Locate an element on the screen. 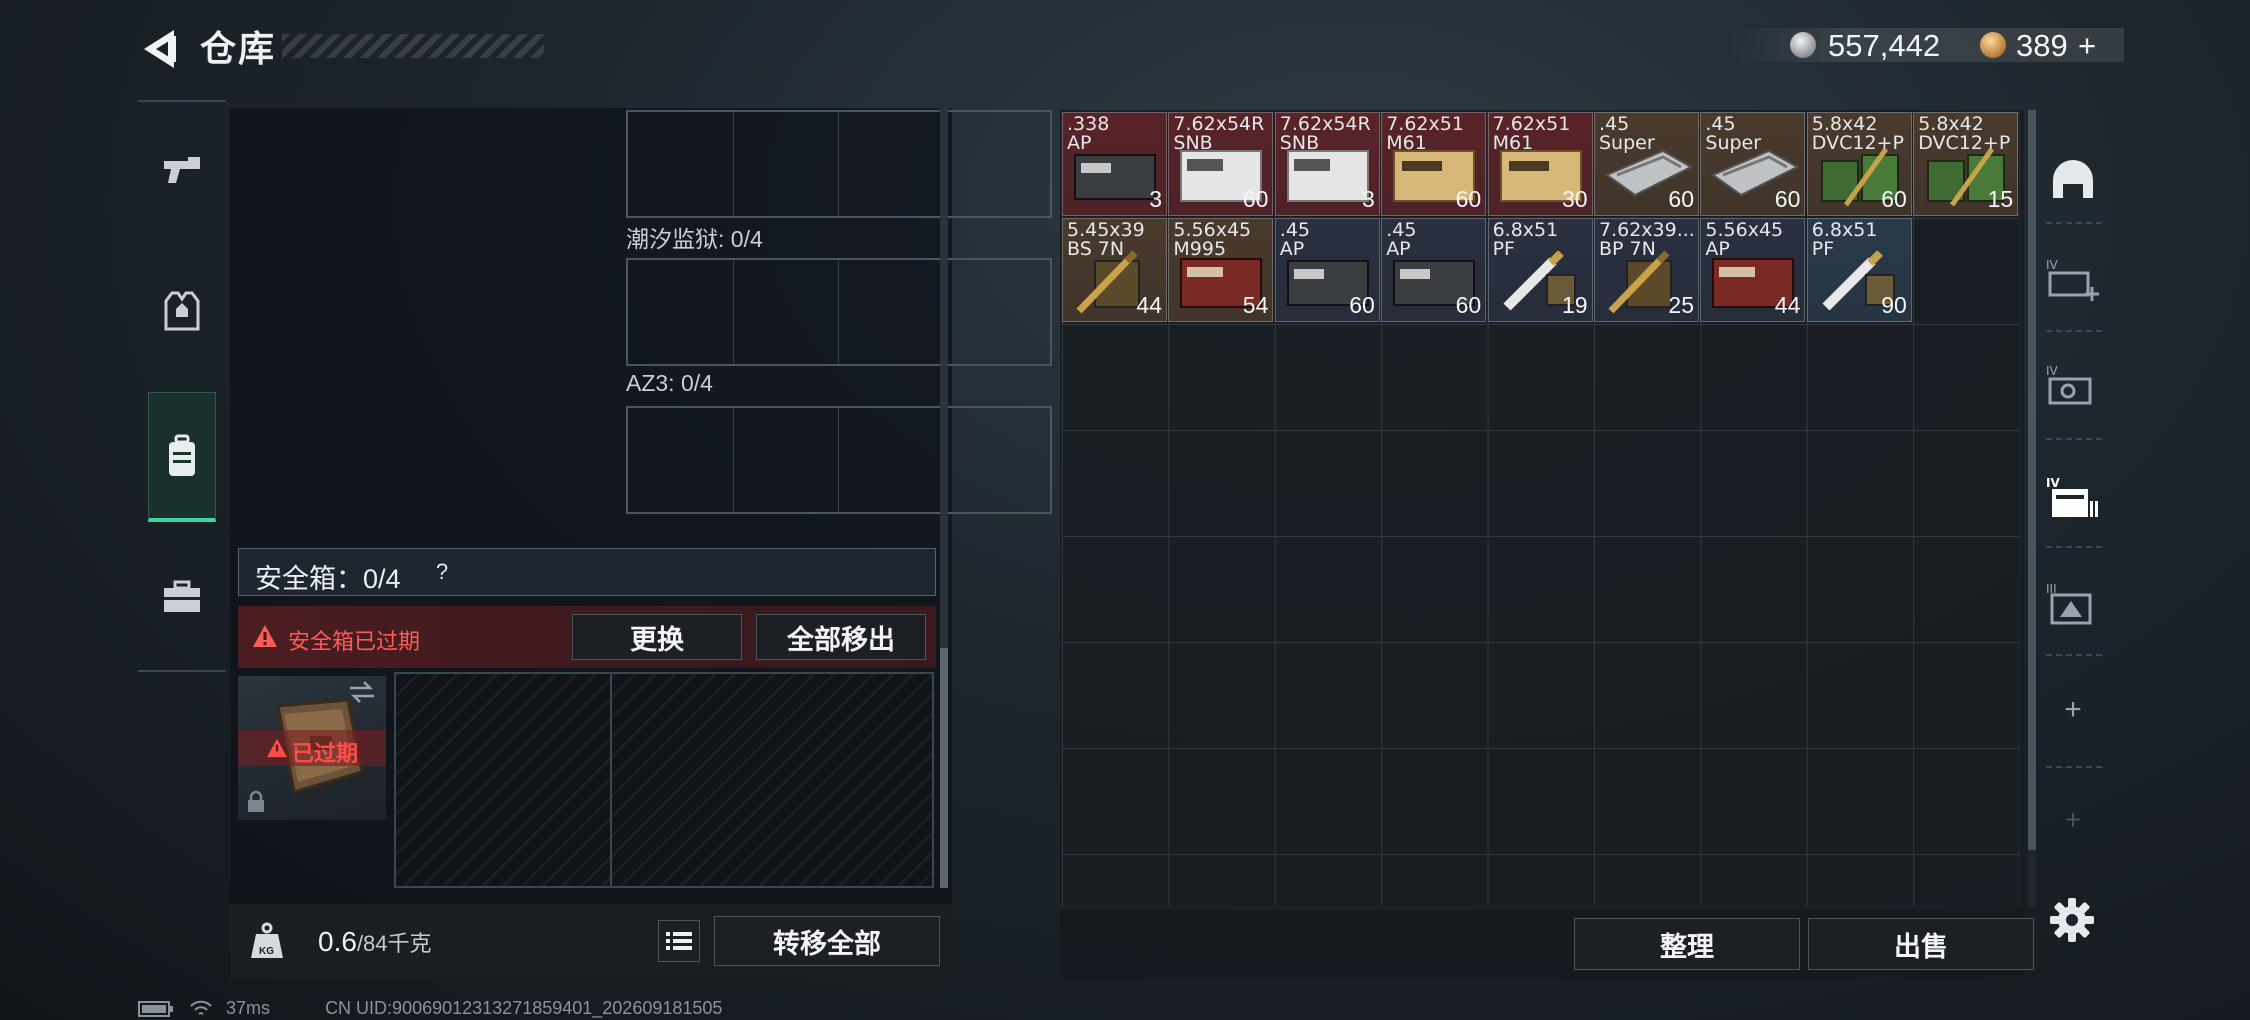  filter-tier3-case: III is located at coordinates (2073, 604).